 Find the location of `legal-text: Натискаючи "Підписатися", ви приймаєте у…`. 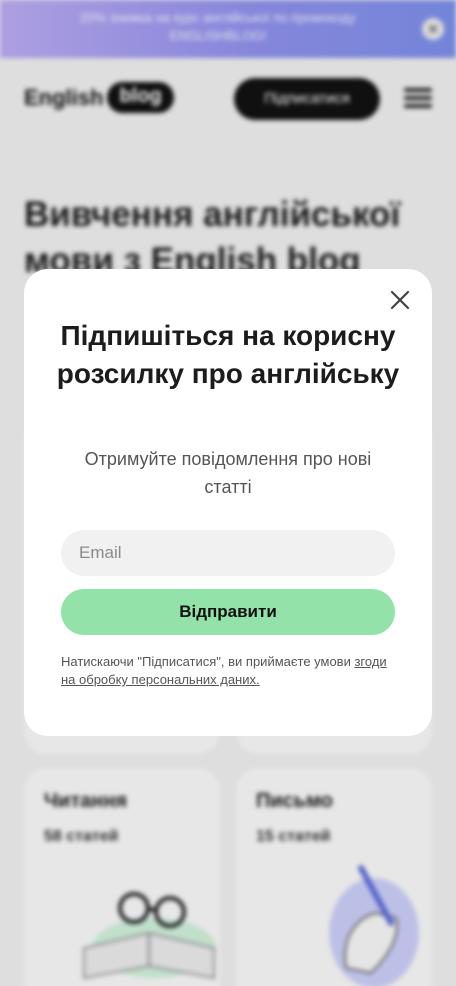

legal-text: Натискаючи "Підписатися", ви приймаєте у… is located at coordinates (208, 661).